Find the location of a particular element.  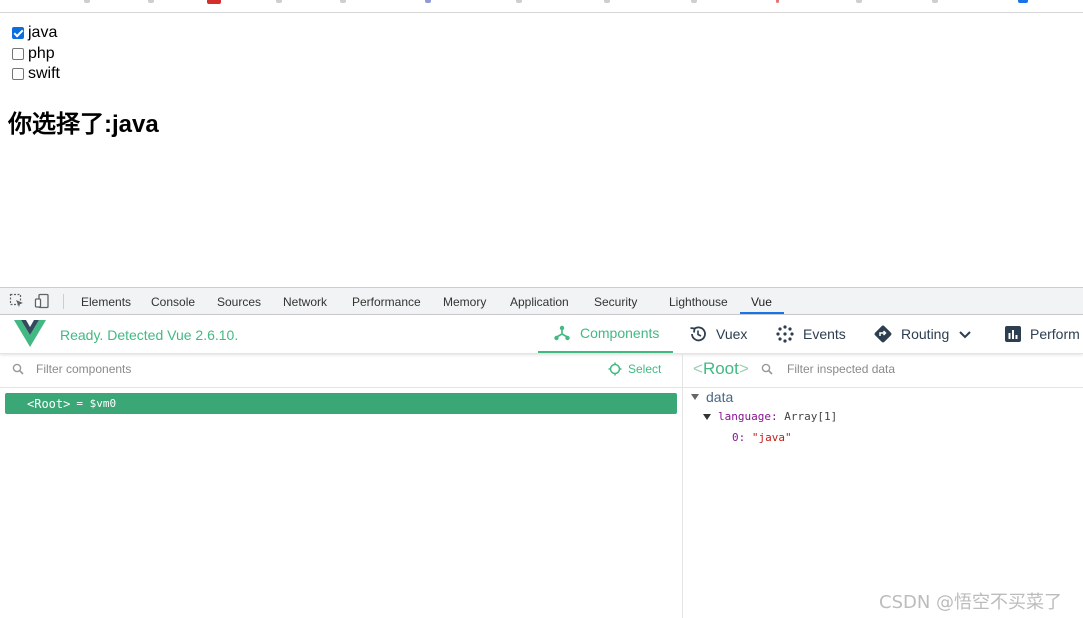

tab-application: Application is located at coordinates (539, 302).